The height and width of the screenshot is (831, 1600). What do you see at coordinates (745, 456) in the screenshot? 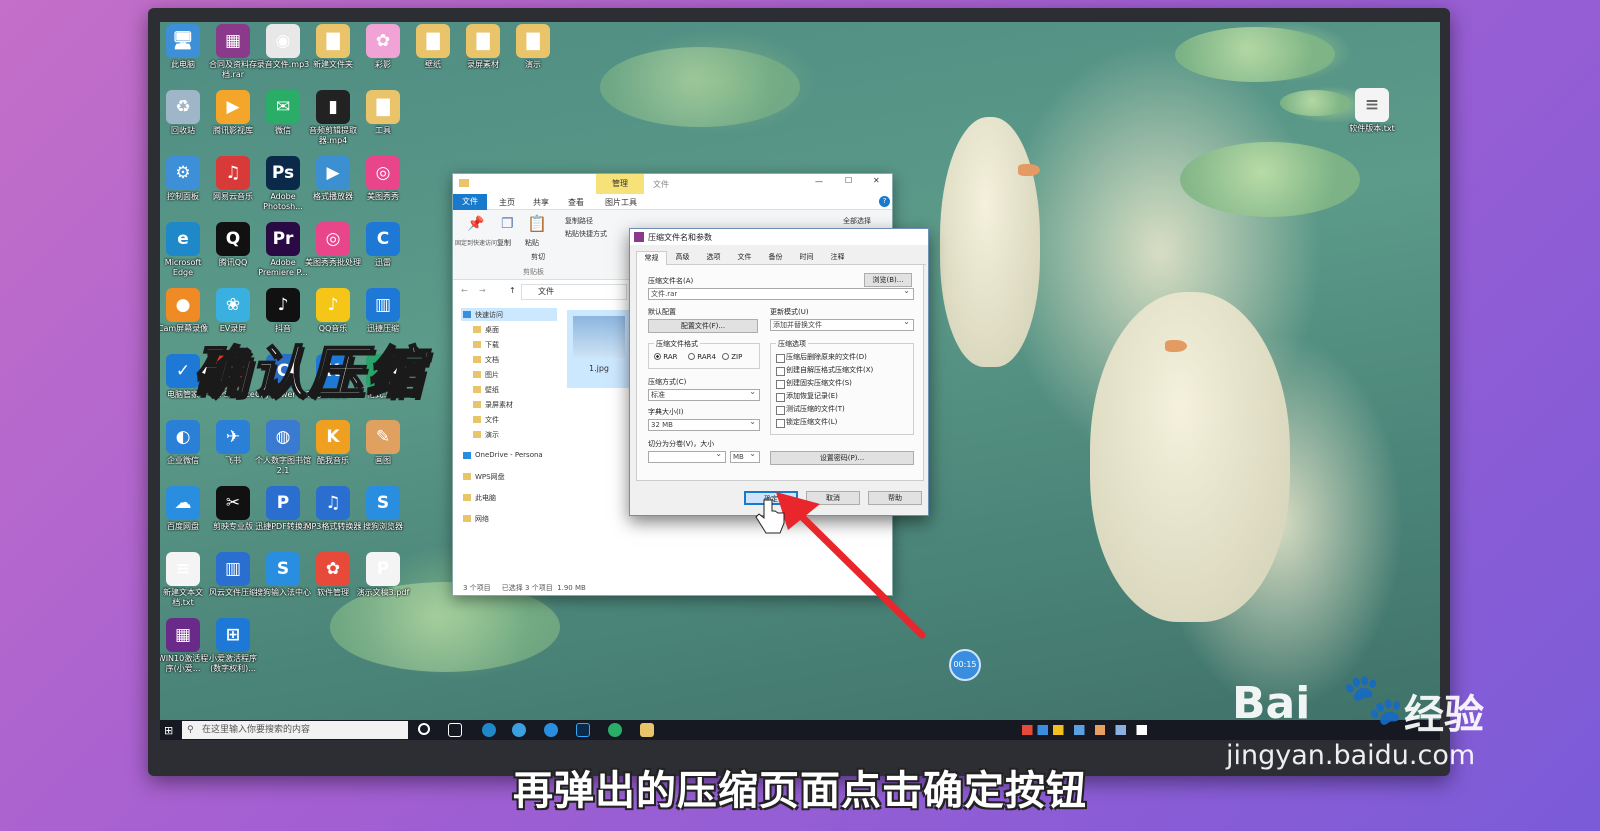
I see `split-unit-select: MB` at bounding box center [745, 456].